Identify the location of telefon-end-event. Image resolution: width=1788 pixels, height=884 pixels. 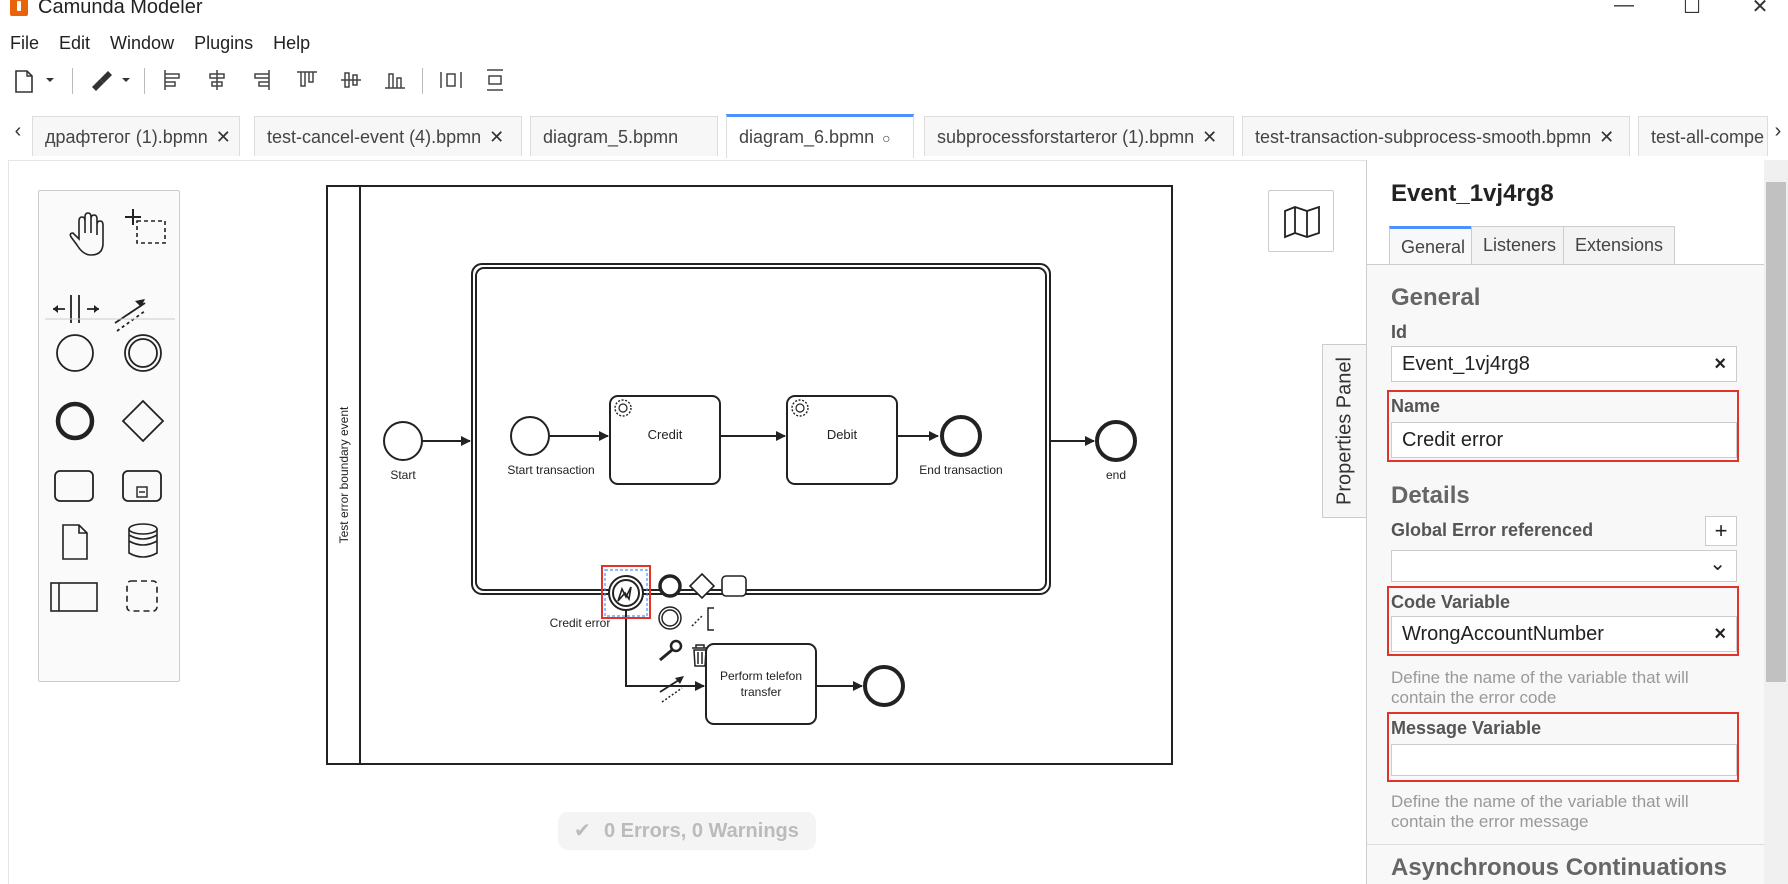
(884, 686).